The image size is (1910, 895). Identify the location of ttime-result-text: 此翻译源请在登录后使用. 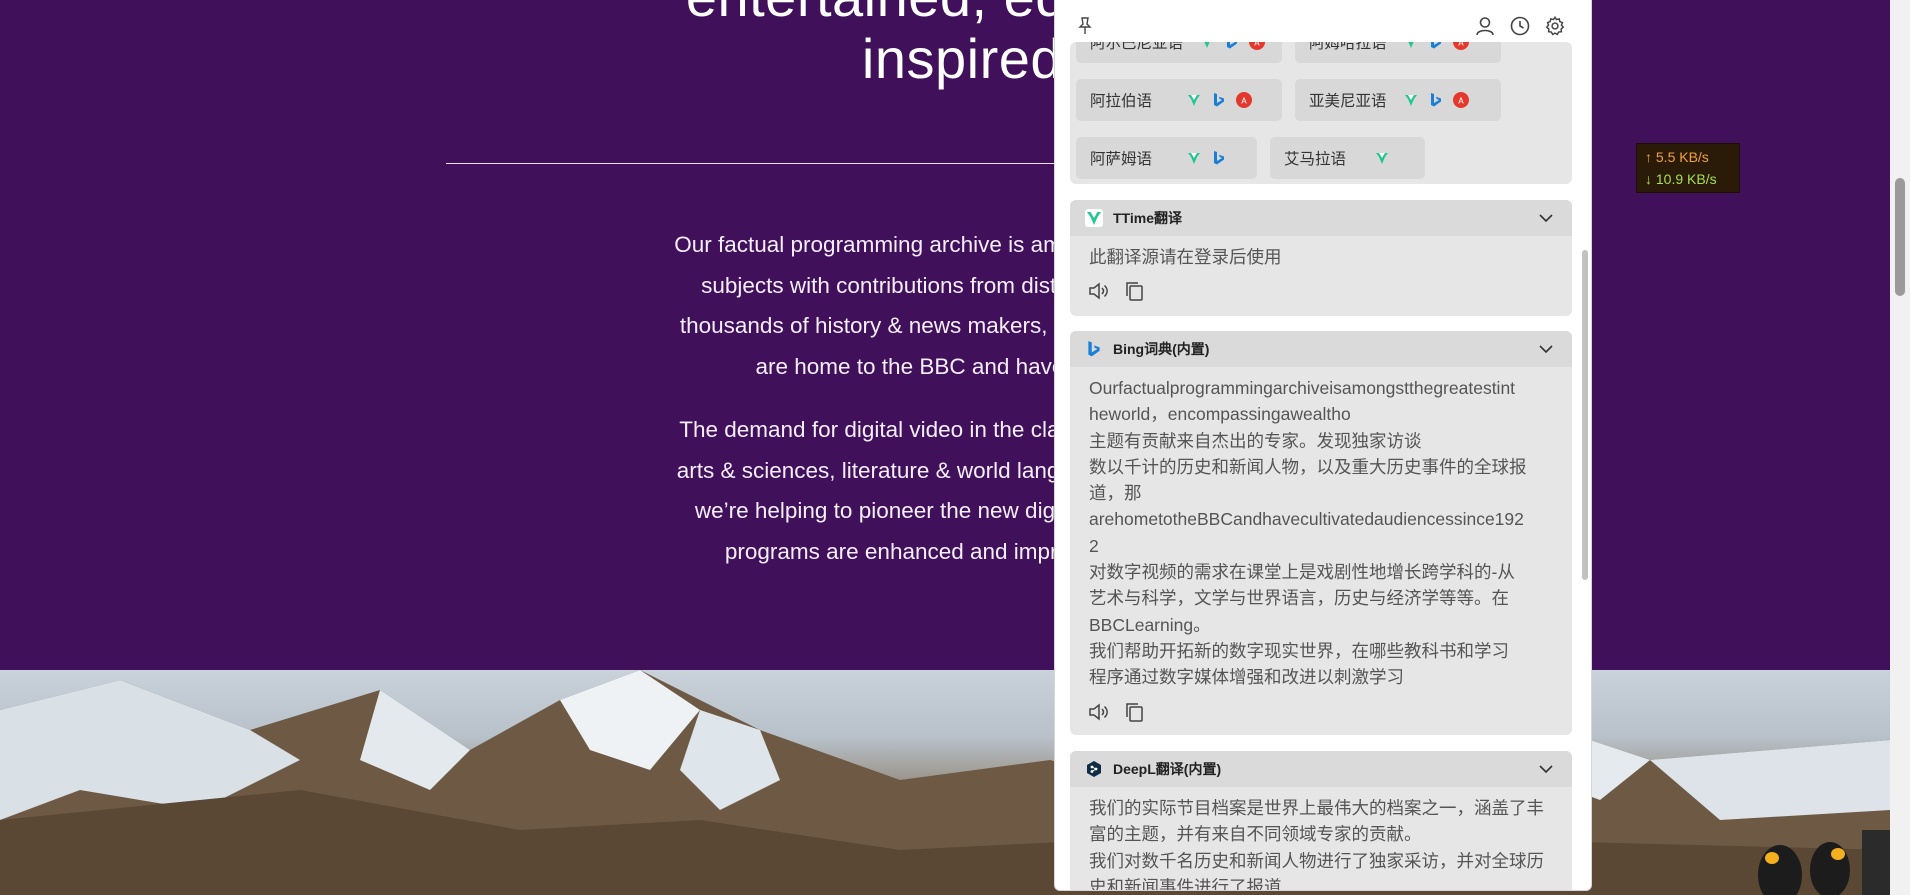
(1321, 253).